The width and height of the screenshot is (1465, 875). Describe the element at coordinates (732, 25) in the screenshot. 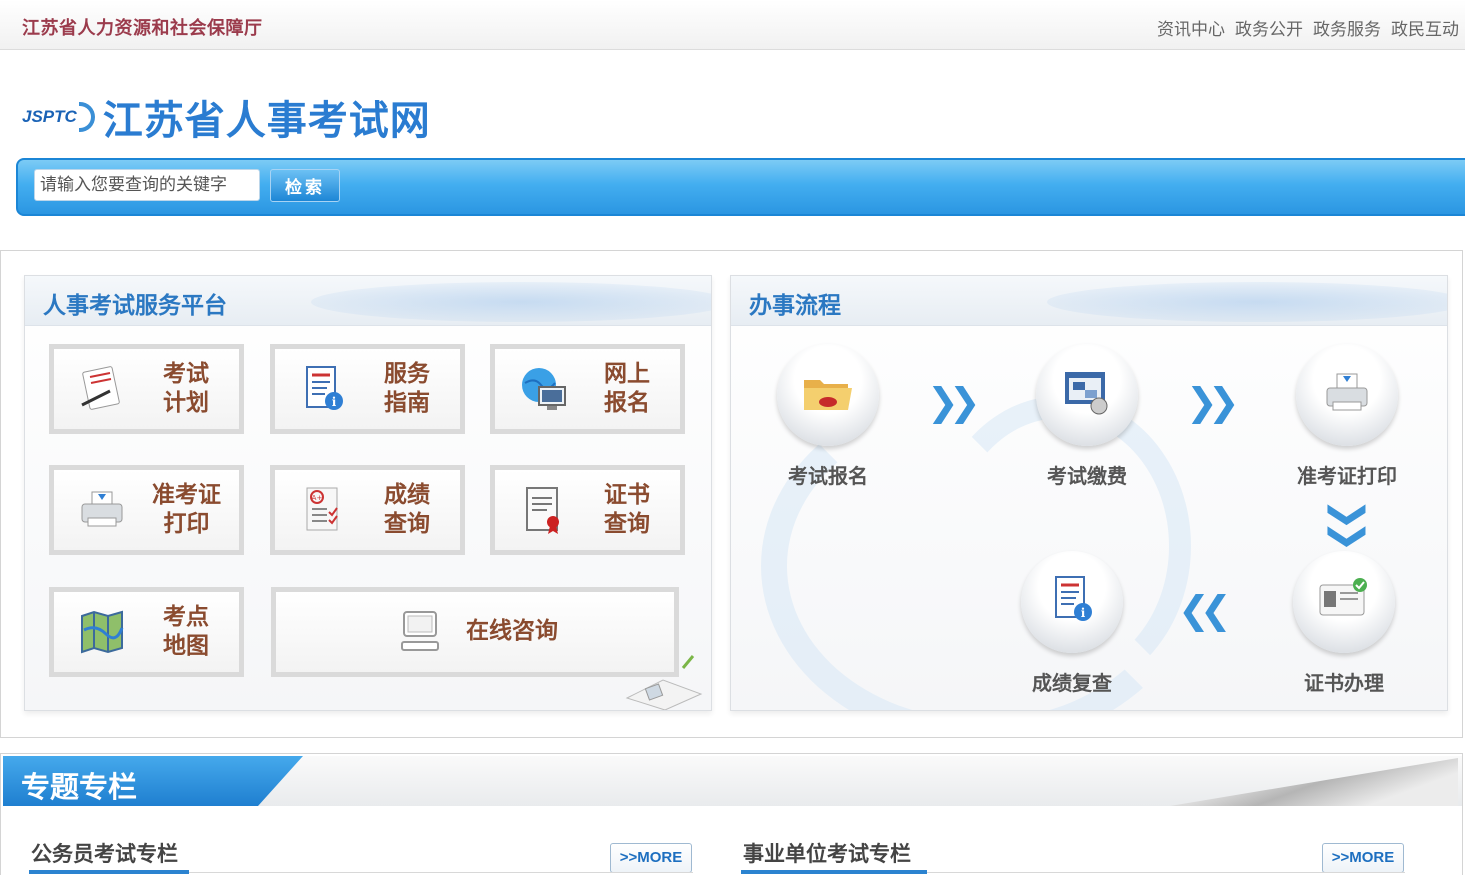

I see `top-bar: 江苏省人力资源和社会保障厅 资讯中心 政务公开 政务服务 政民互动` at that location.